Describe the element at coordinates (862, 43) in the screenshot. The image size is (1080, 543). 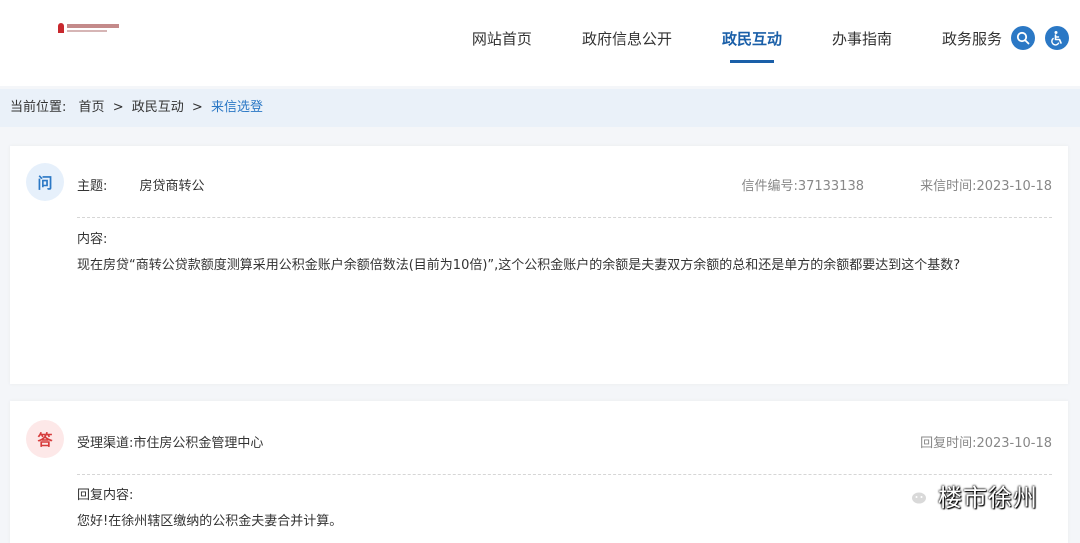
I see `nav-item-guide: 办事指南` at that location.